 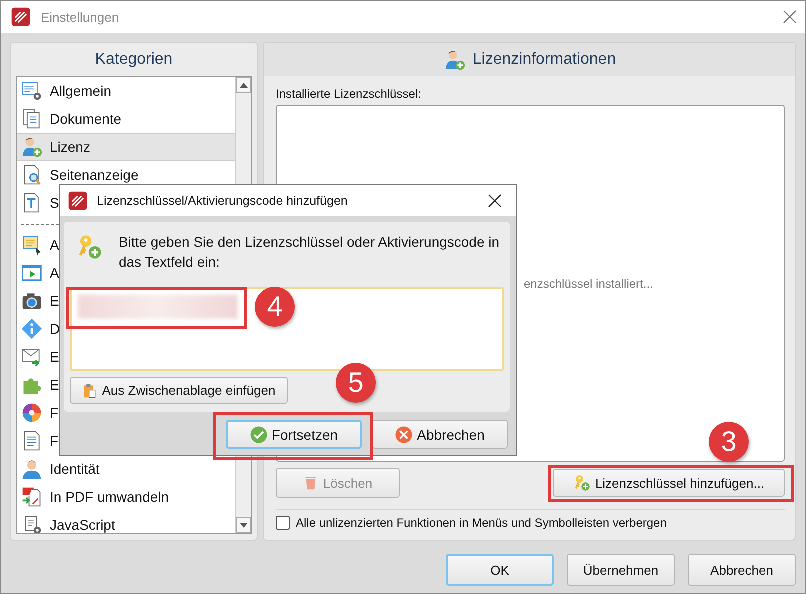 What do you see at coordinates (86, 119) in the screenshot?
I see `category-label: Dokumente` at bounding box center [86, 119].